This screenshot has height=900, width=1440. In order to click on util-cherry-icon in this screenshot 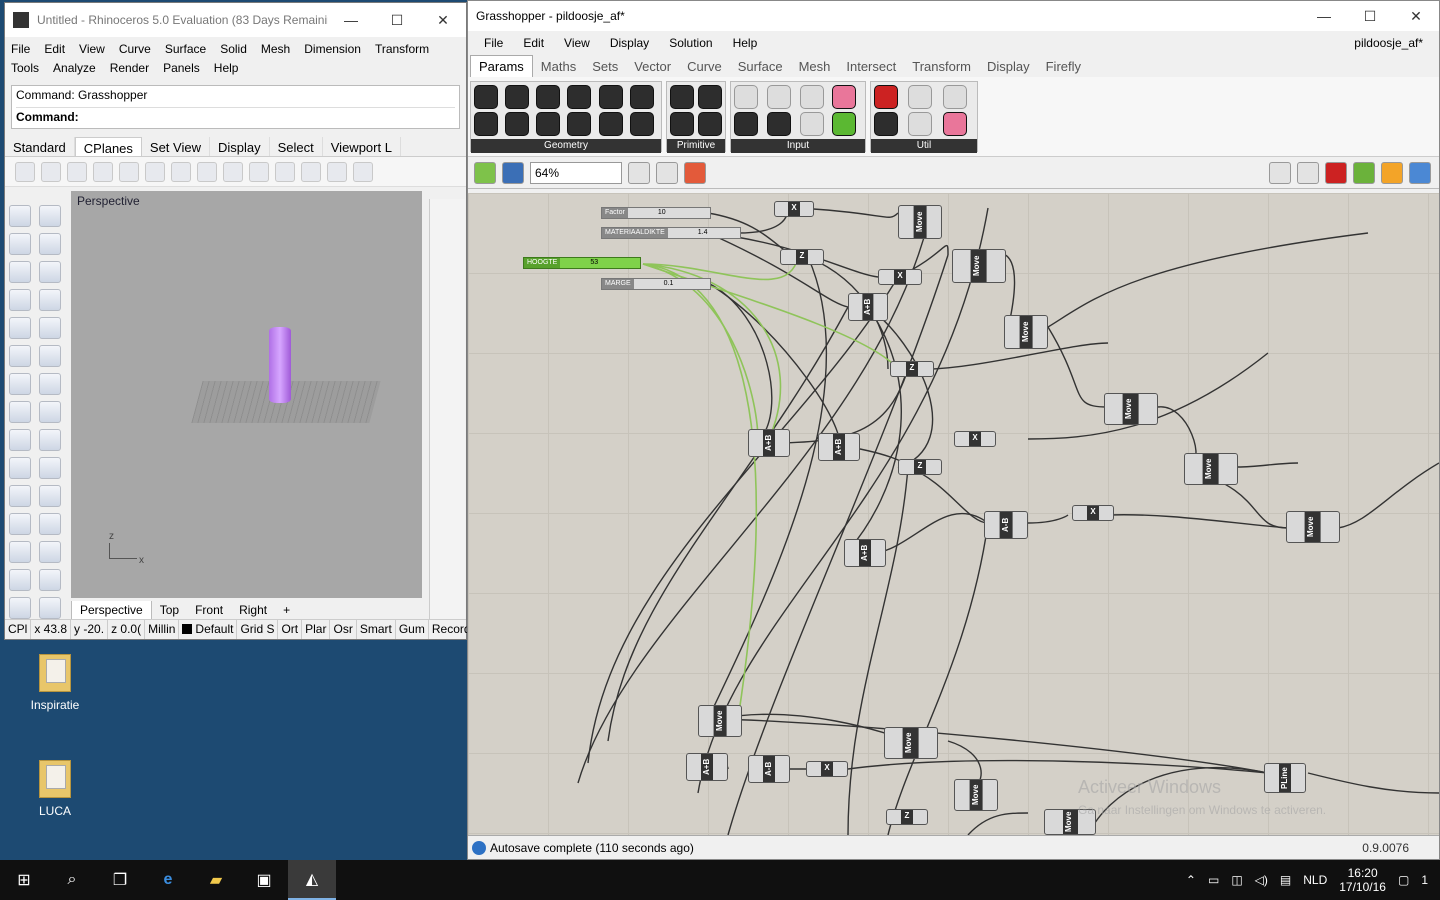, I will do `click(886, 97)`.